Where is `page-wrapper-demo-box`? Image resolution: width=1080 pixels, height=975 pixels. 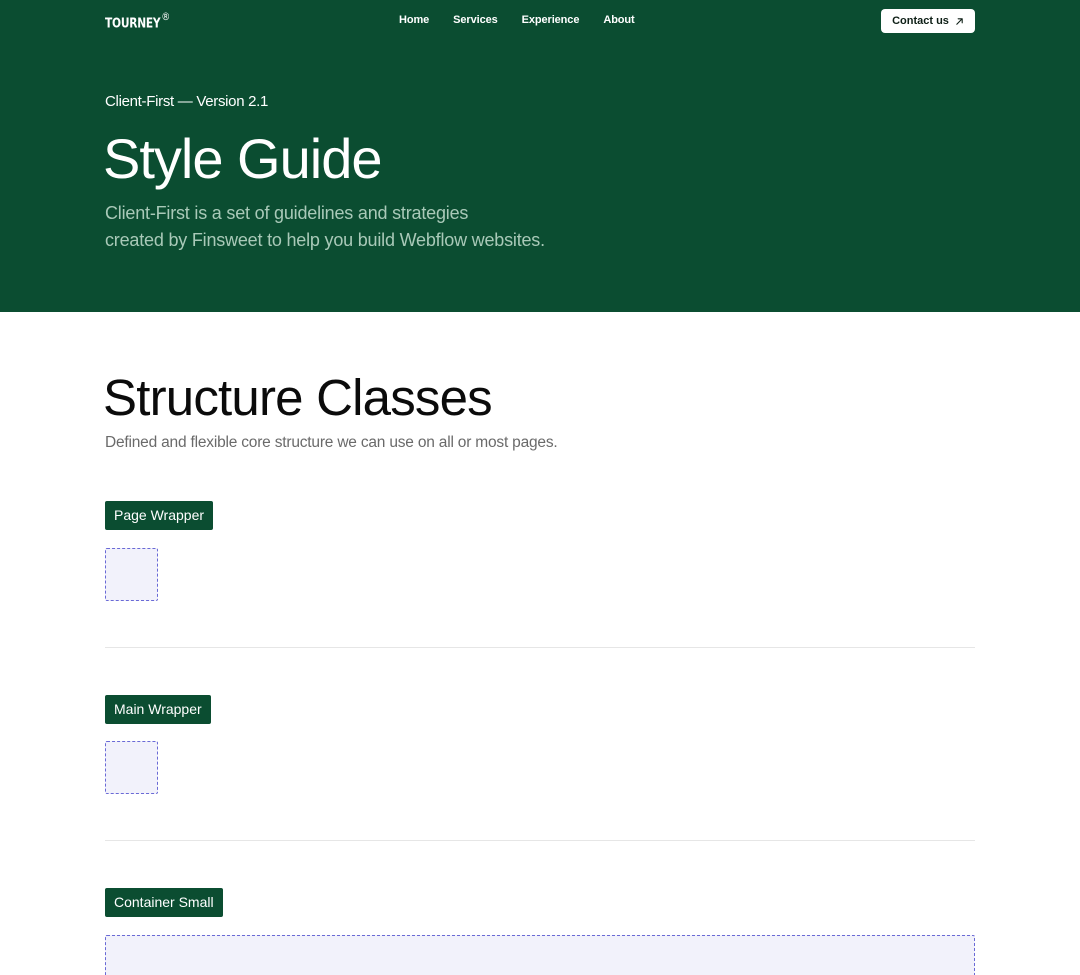
page-wrapper-demo-box is located at coordinates (131, 574).